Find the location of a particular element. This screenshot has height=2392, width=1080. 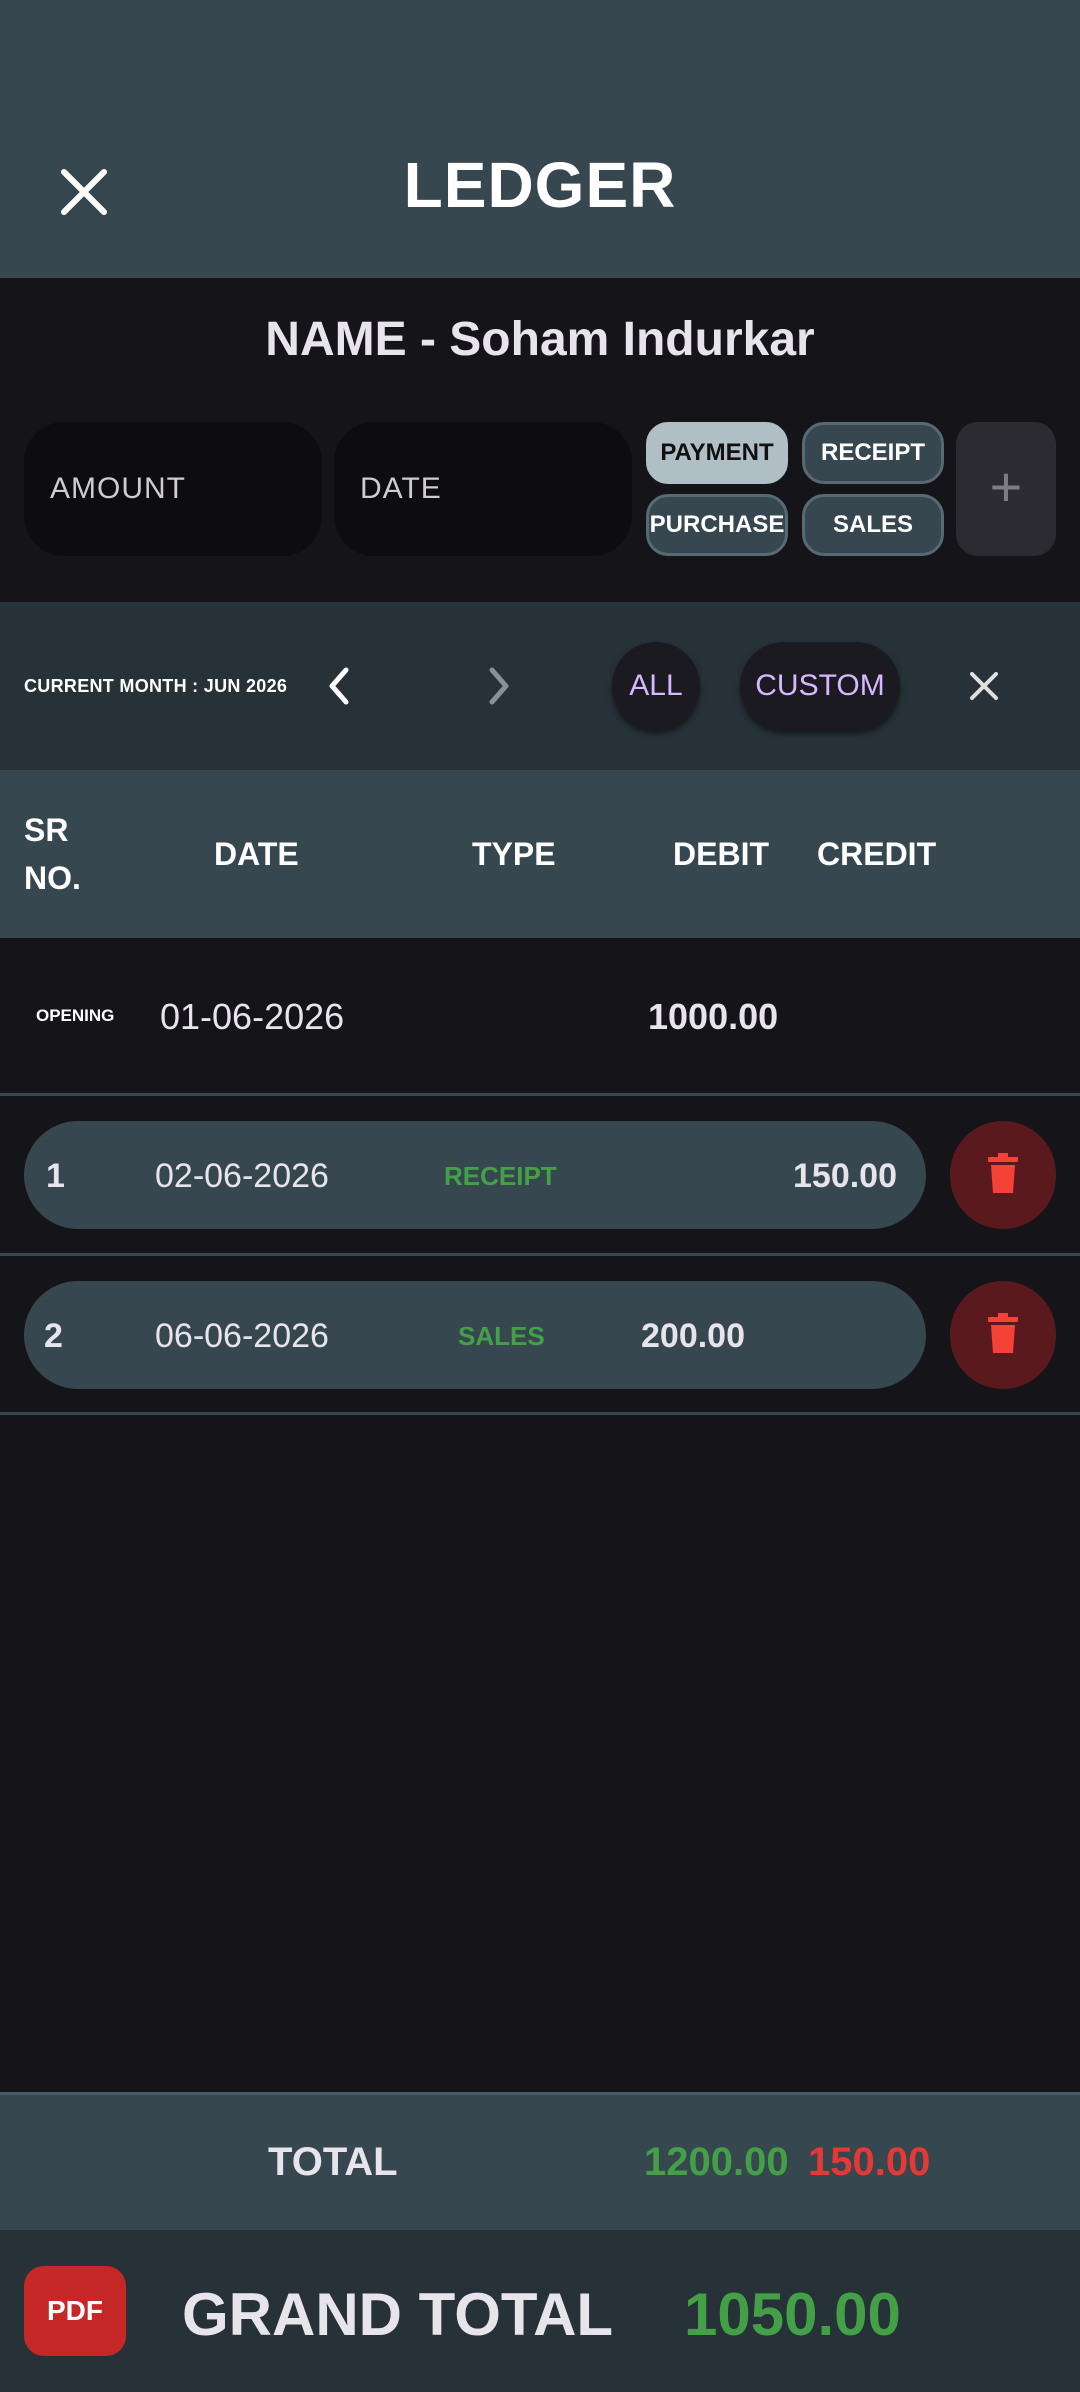

app-bar is located at coordinates (540, 139).